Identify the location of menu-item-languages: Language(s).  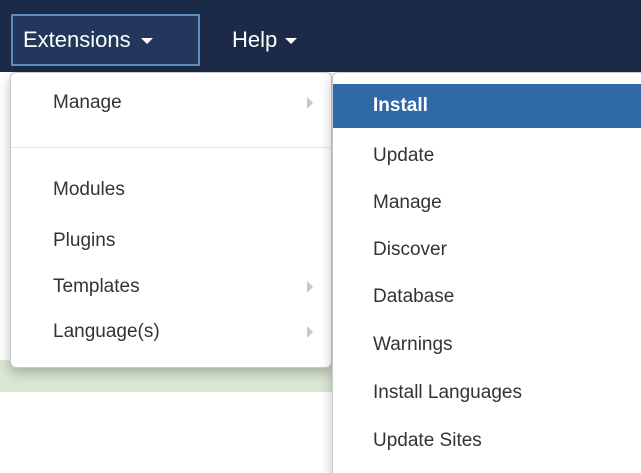
(171, 332).